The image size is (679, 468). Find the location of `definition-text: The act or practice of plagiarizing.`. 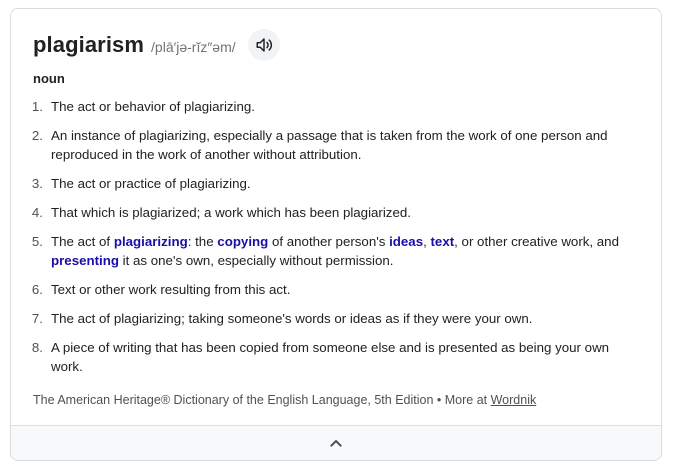

definition-text: The act or practice of plagiarizing. is located at coordinates (151, 183).